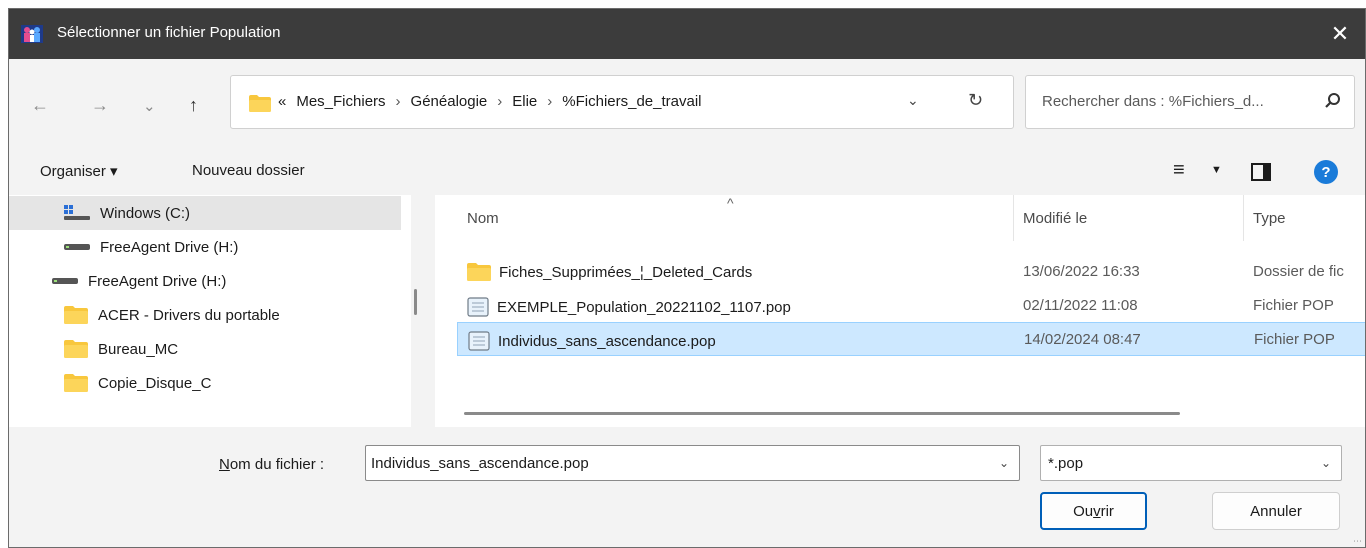 This screenshot has width=1366, height=548. I want to click on sidebar-item-windows-c: Windows (C:), so click(205, 213).